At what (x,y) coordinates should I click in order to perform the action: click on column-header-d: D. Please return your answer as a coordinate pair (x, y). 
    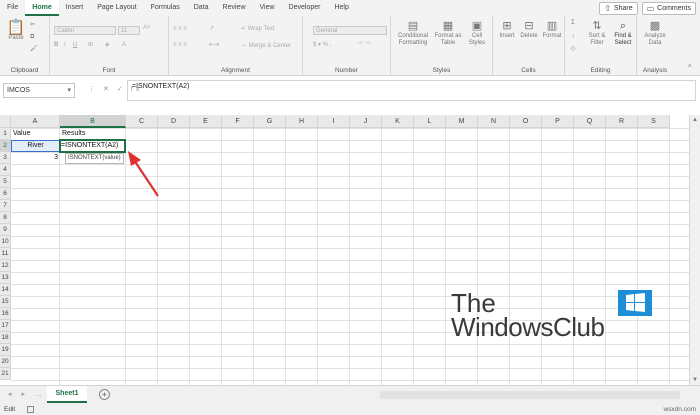
    Looking at the image, I should click on (174, 121).